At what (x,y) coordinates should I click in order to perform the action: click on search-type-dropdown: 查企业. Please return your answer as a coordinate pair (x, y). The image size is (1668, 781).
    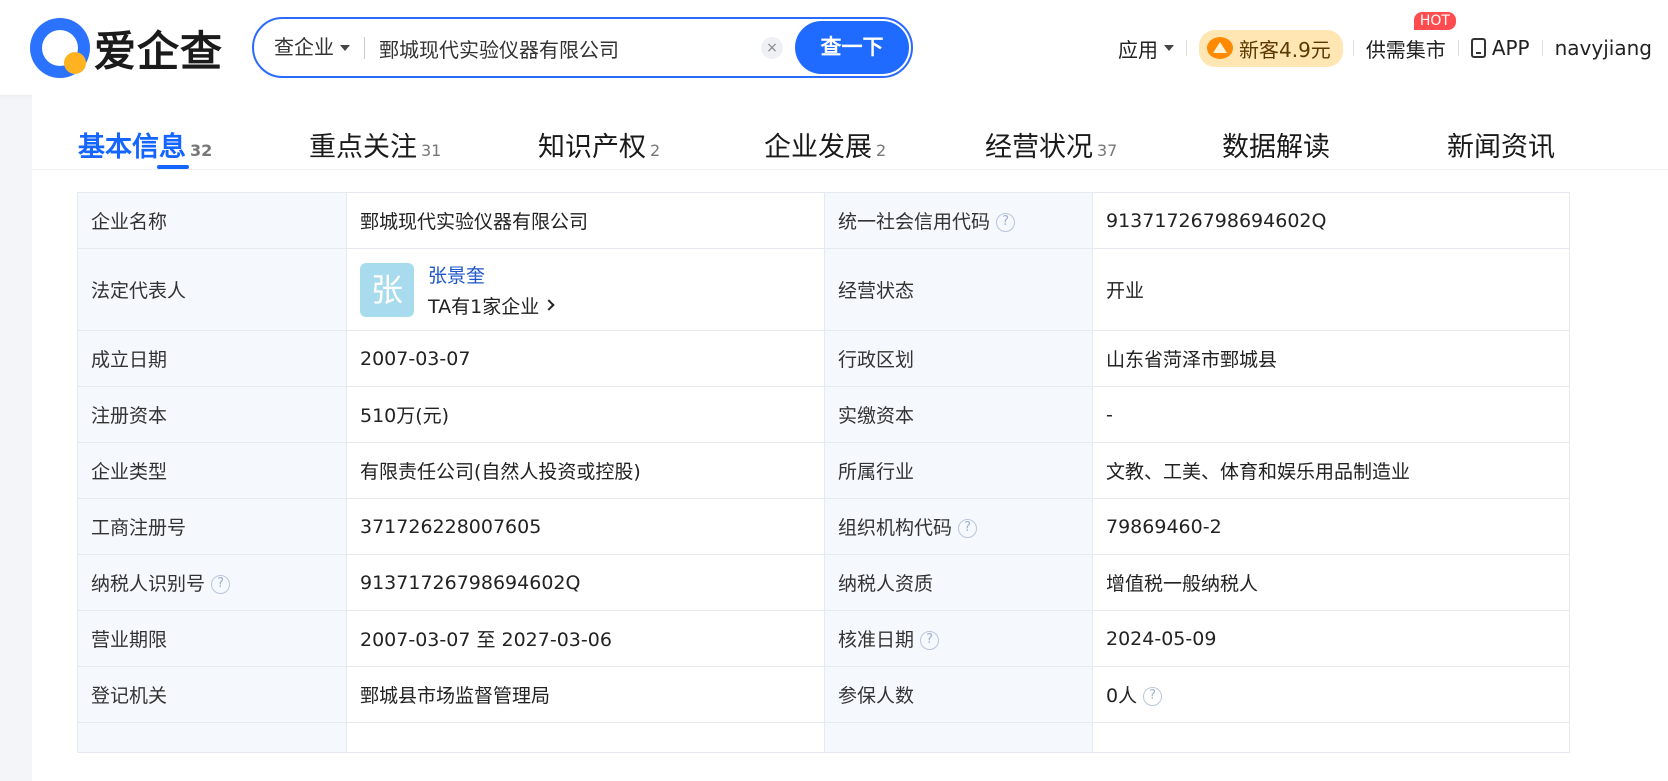
    Looking at the image, I should click on (312, 47).